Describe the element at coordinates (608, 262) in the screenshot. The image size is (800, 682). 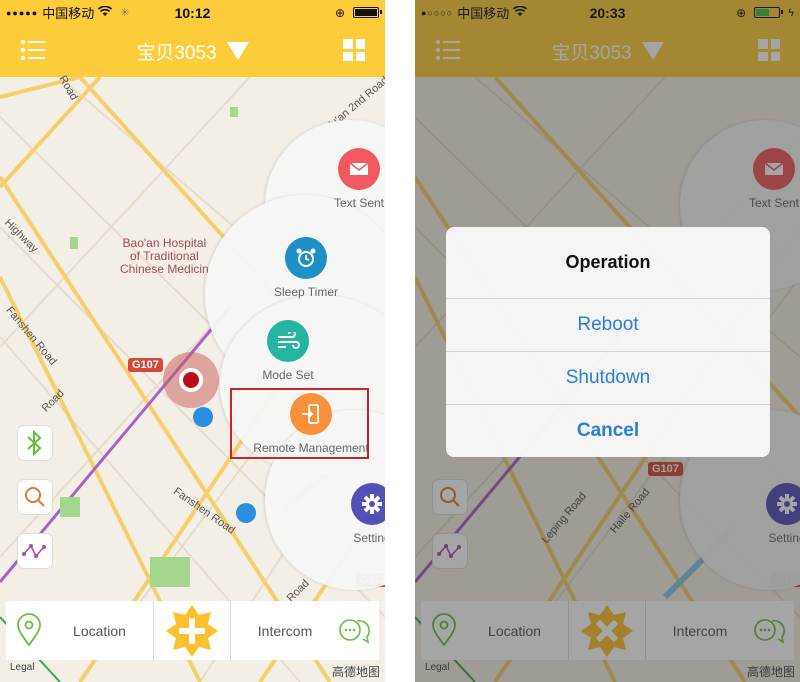
I see `dialog-title: Operation` at that location.